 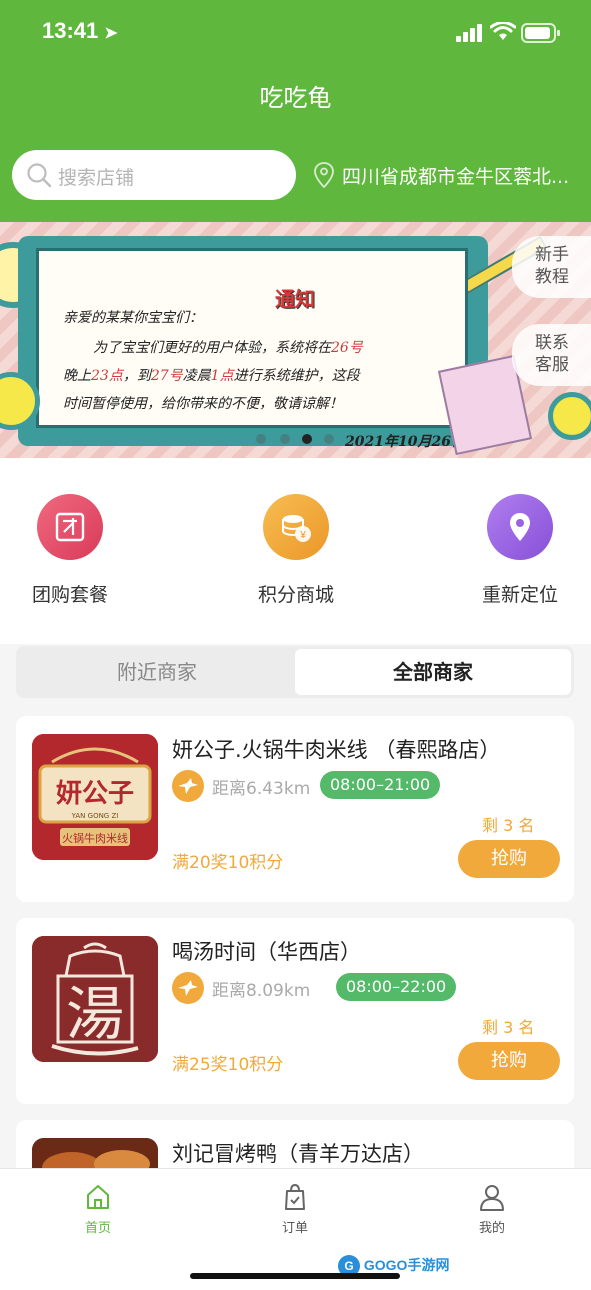 What do you see at coordinates (307, 439) in the screenshot?
I see `carousel-dot-active` at bounding box center [307, 439].